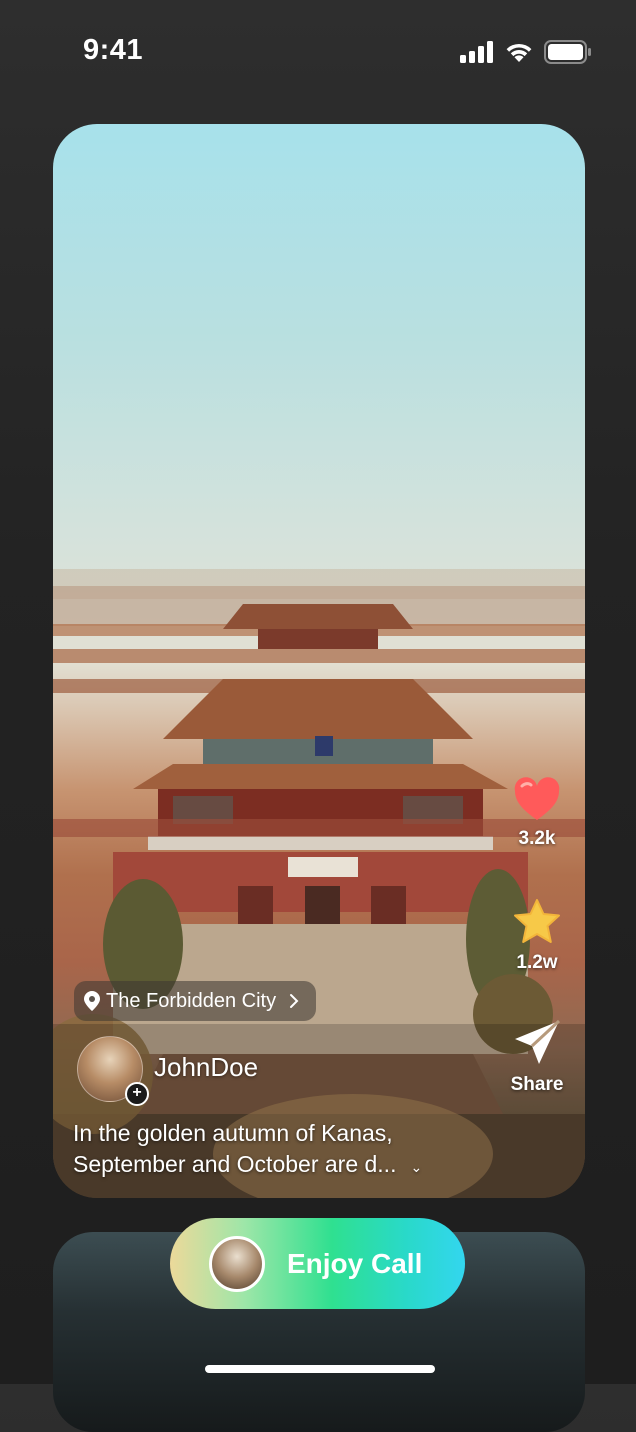 This screenshot has width=636, height=1432. I want to click on share-icon, so click(537, 1043).